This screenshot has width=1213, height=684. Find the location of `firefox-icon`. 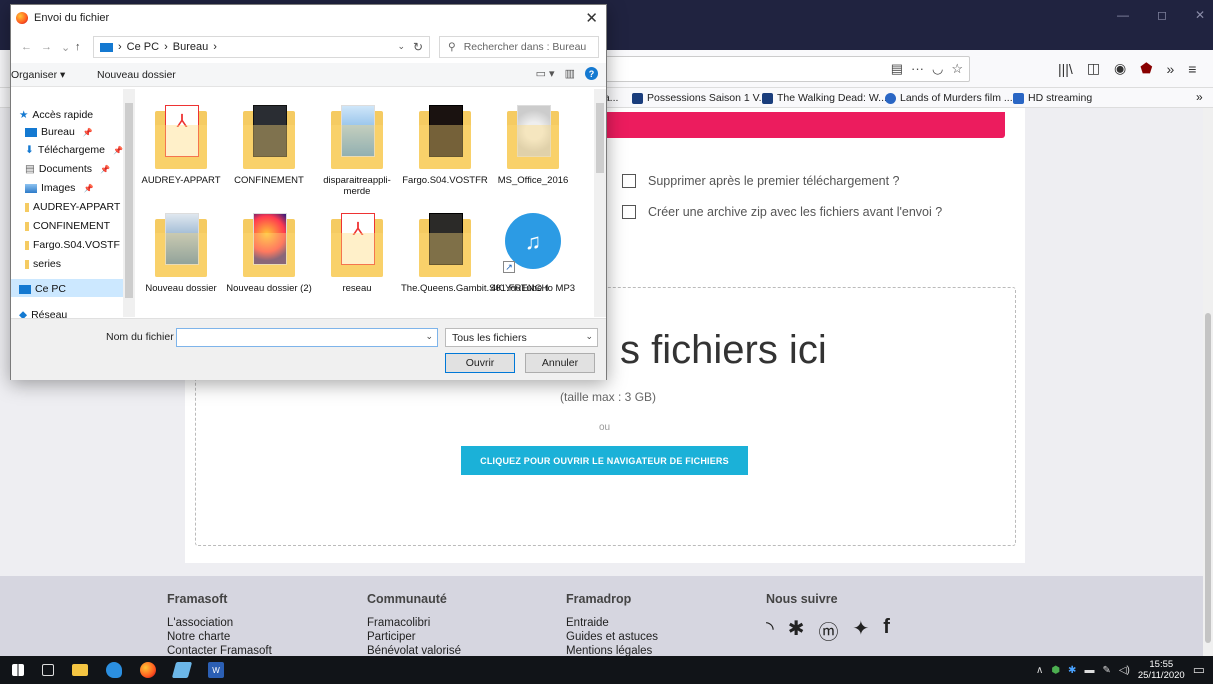

firefox-icon is located at coordinates (148, 670).